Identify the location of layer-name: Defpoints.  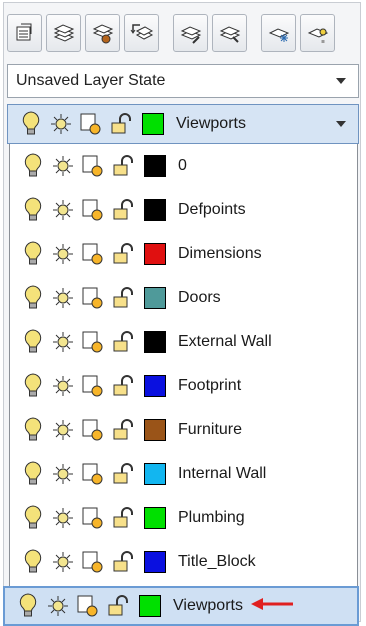
(212, 209).